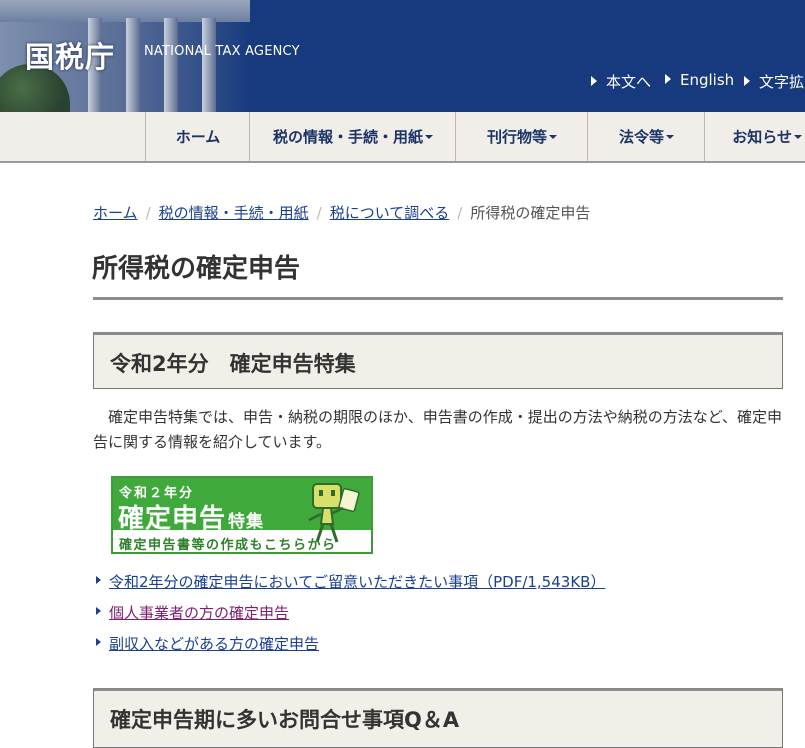  I want to click on breadcrumb-tax-info: 税の情報・手続・用紙, so click(234, 213).